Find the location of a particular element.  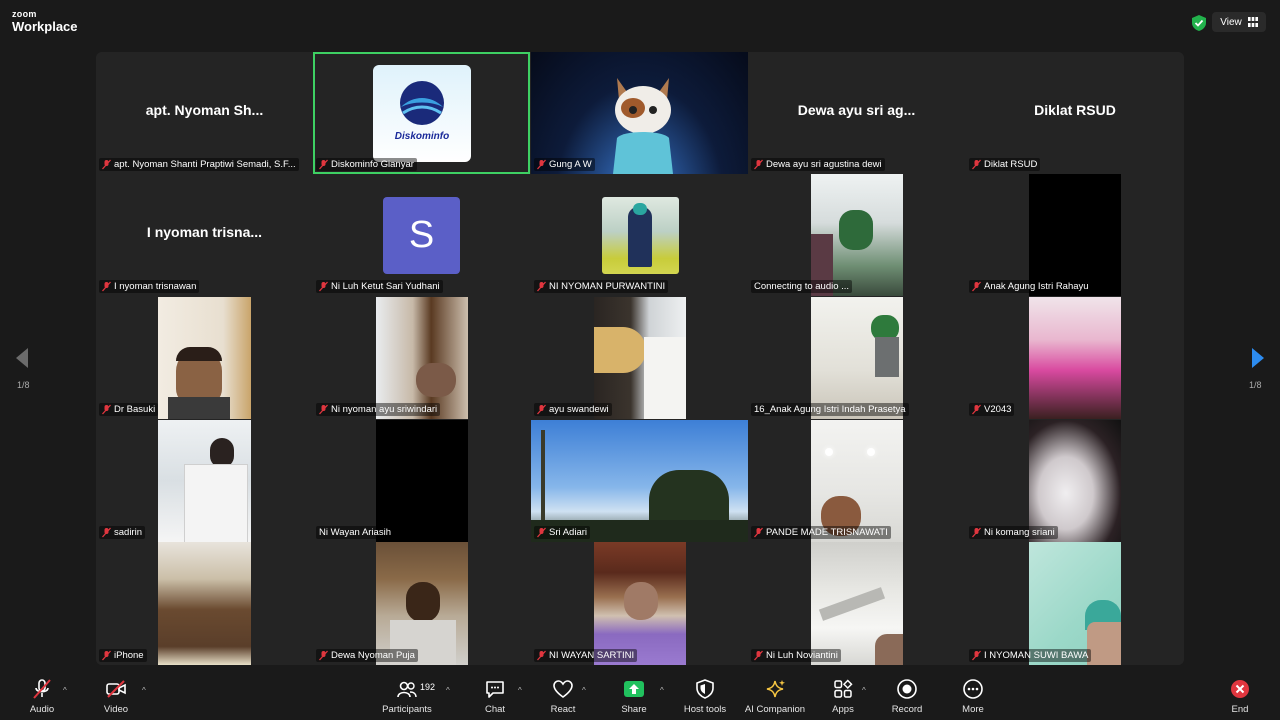

react-button: React is located at coordinates (563, 698).